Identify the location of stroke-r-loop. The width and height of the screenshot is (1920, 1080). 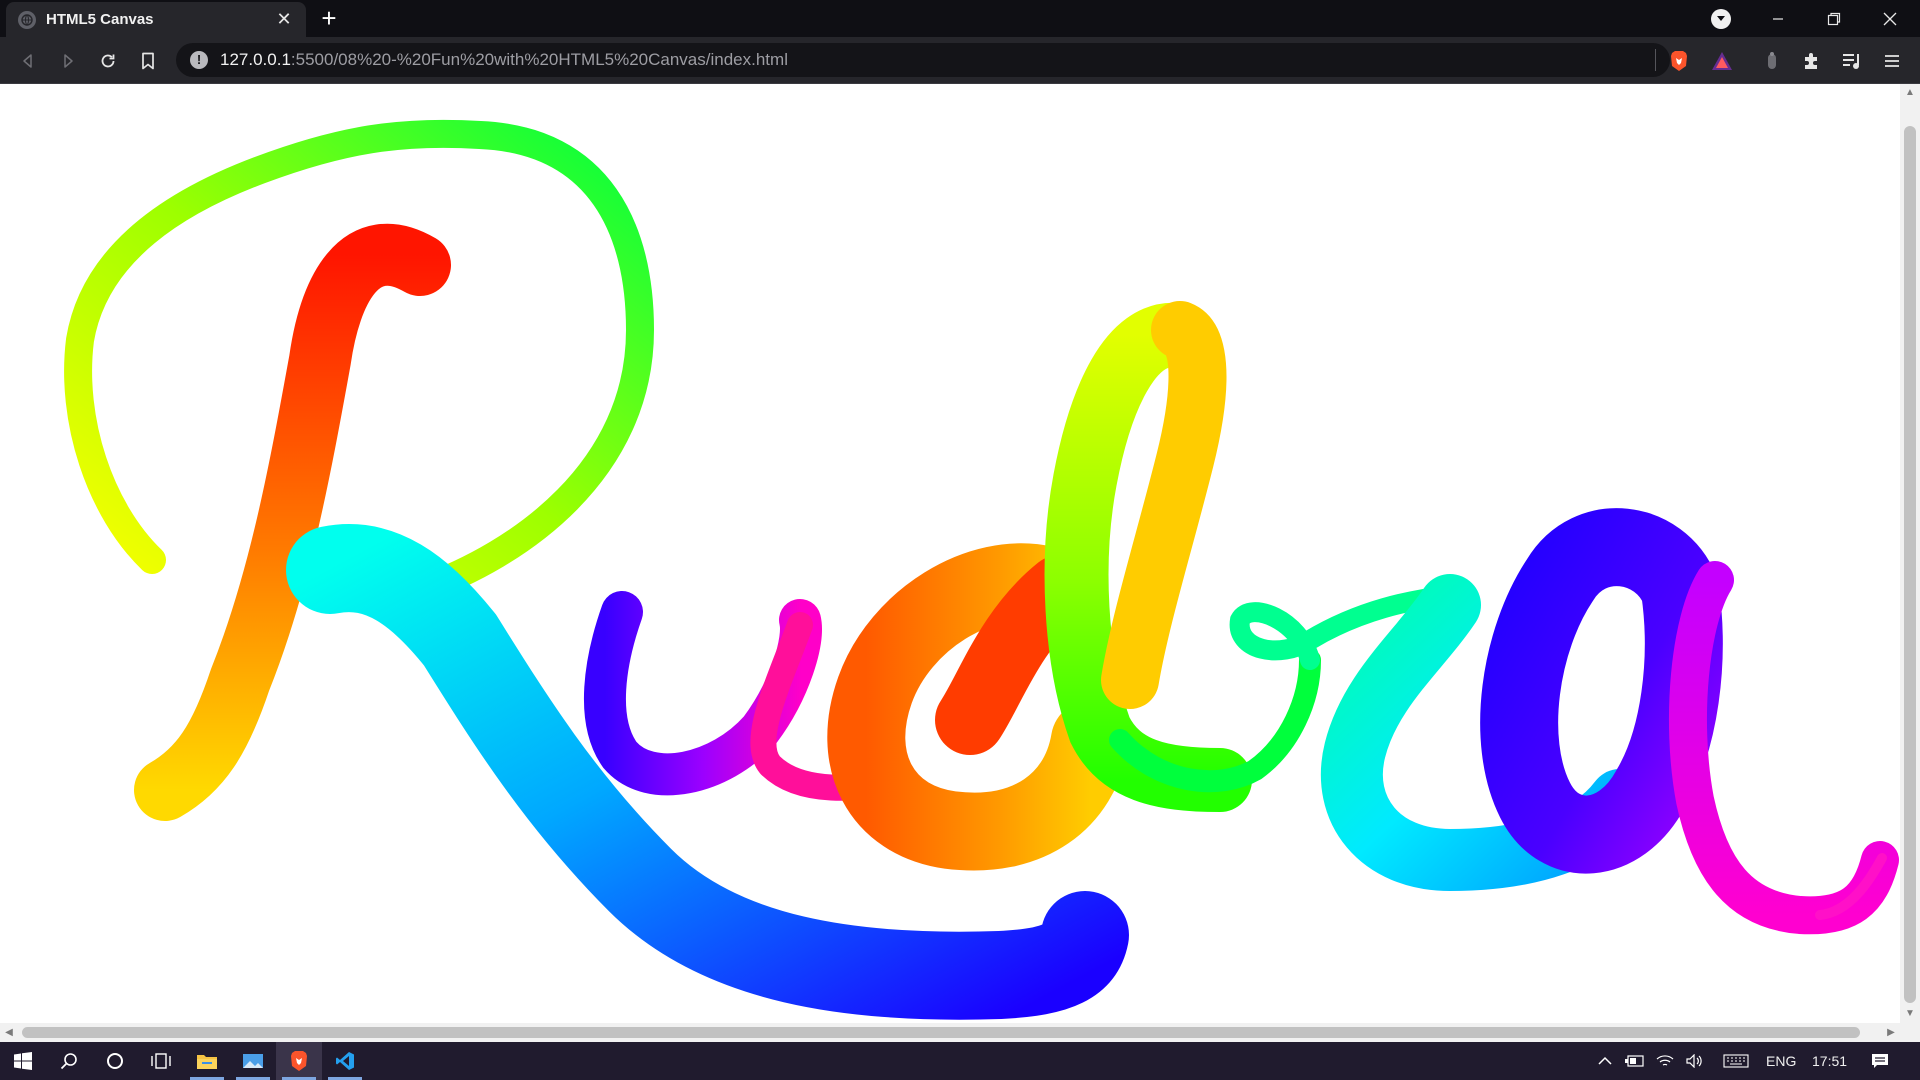
(359, 361).